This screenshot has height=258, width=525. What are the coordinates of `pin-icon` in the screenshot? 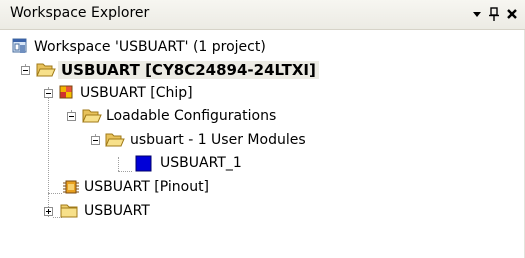 It's located at (494, 14).